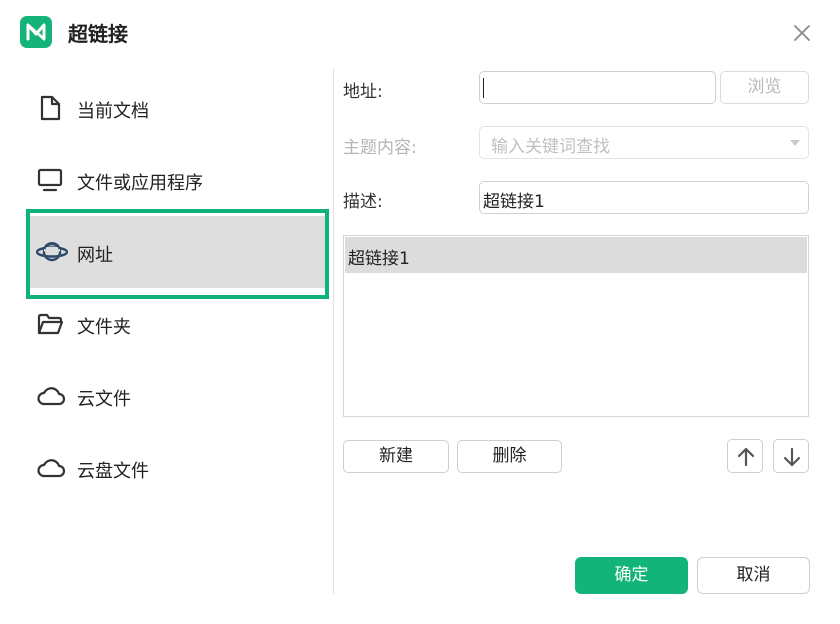 This screenshot has width=840, height=624. Describe the element at coordinates (363, 92) in the screenshot. I see `address-label: 地址:` at that location.